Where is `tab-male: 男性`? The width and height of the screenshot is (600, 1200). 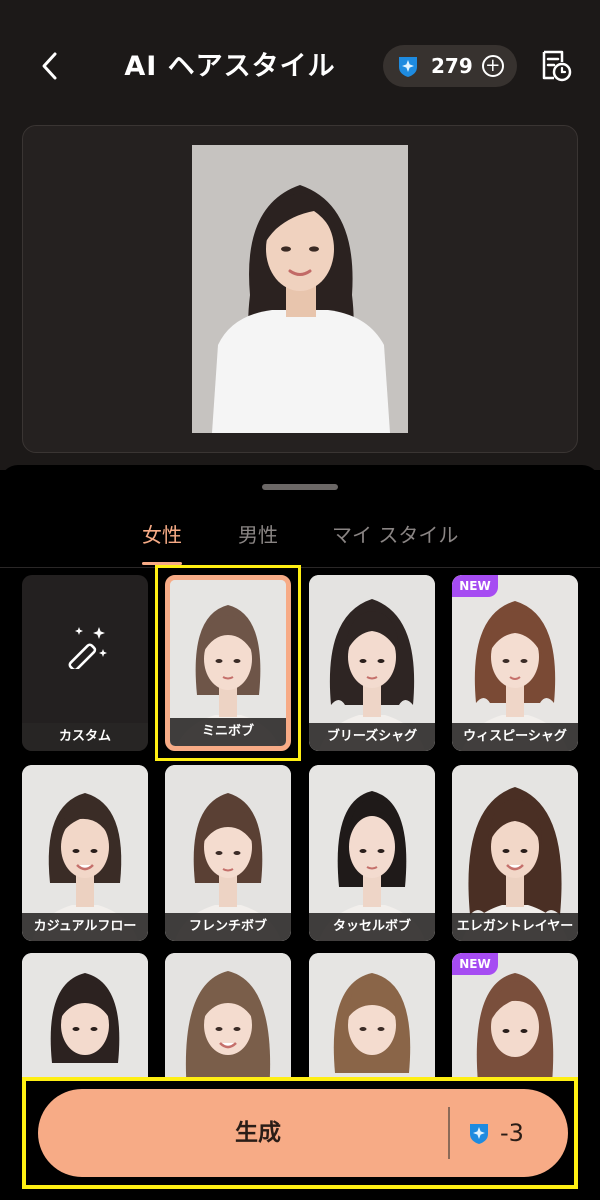 tab-male: 男性 is located at coordinates (258, 542).